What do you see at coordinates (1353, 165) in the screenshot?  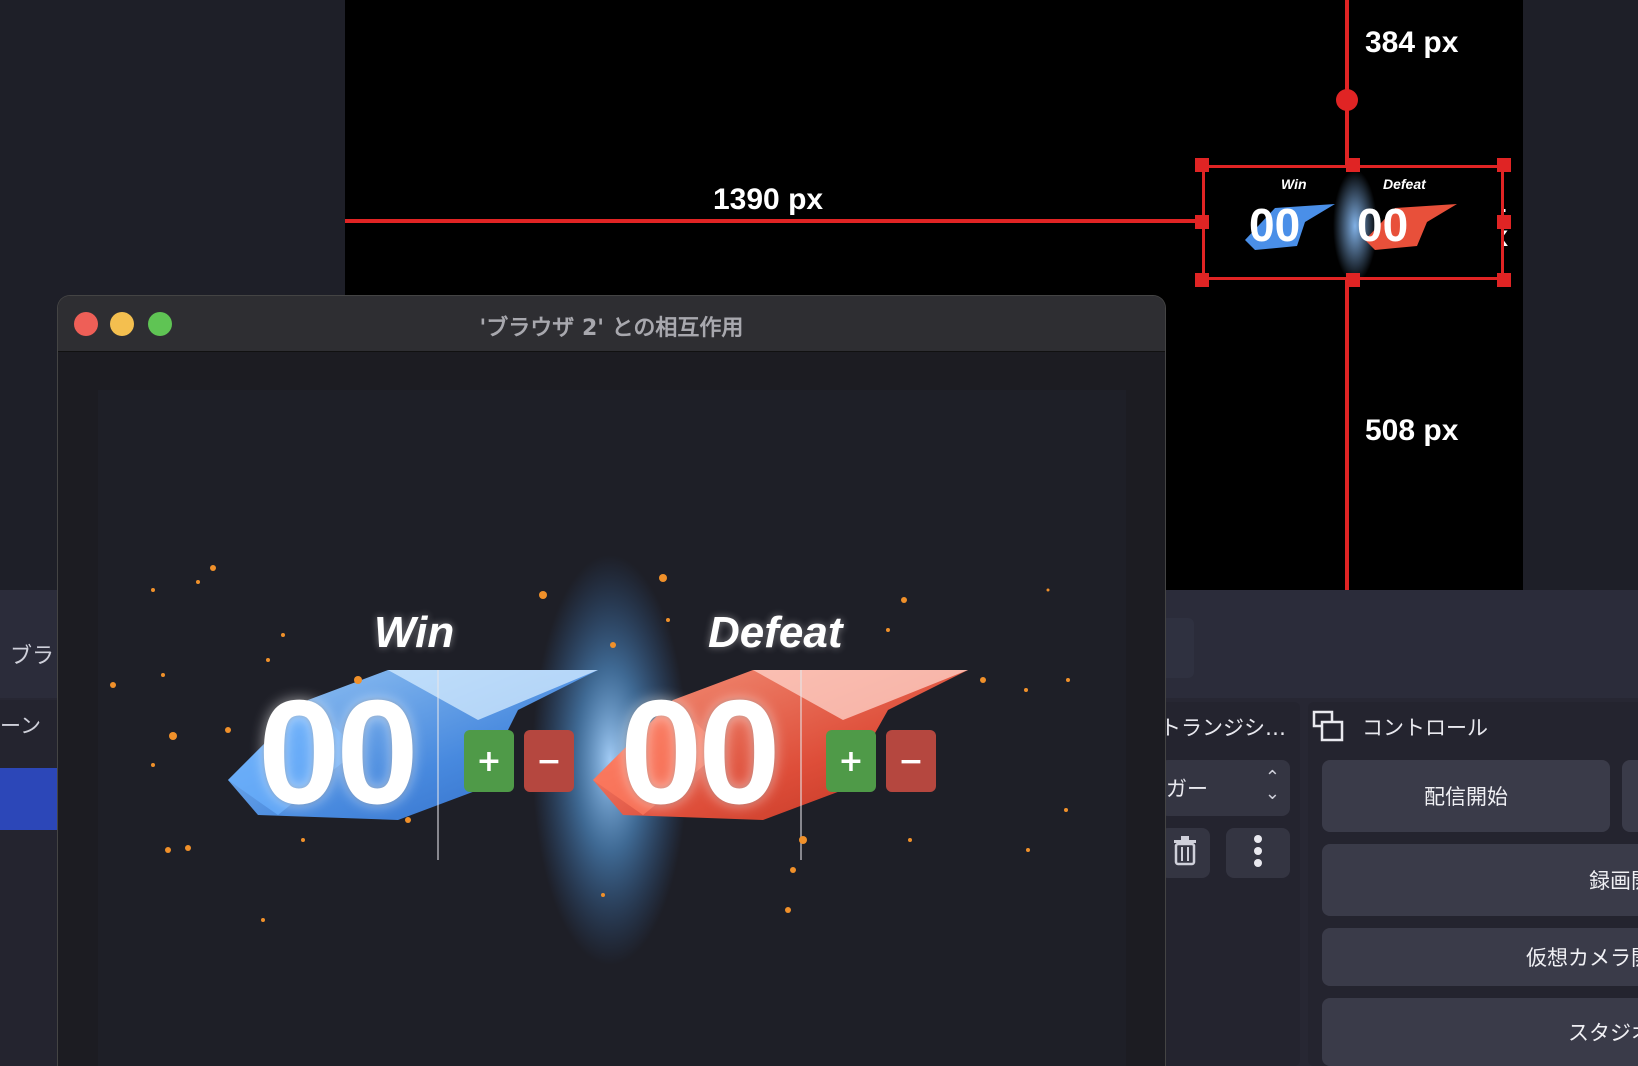 I see `resize-handle-tm` at bounding box center [1353, 165].